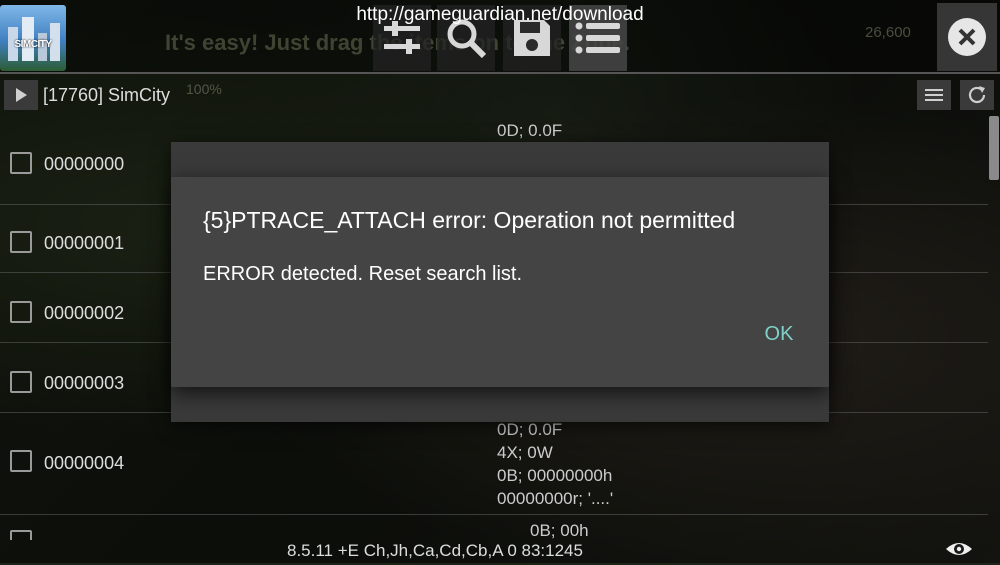 The width and height of the screenshot is (1000, 565). I want to click on game-score: 26,600, so click(888, 32).